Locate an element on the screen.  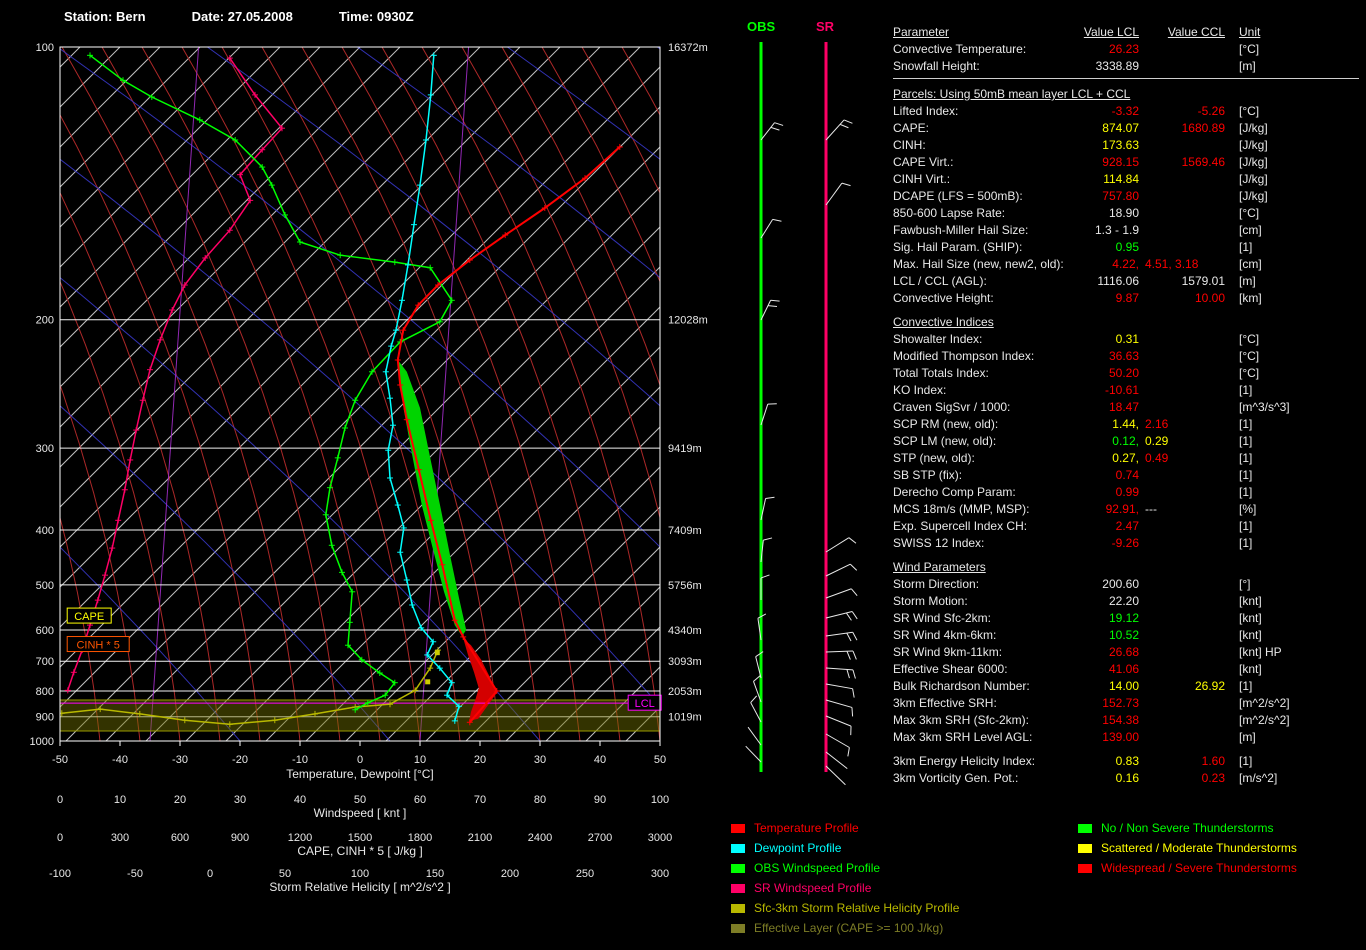
altitude-label: 12028m is located at coordinates (688, 321).